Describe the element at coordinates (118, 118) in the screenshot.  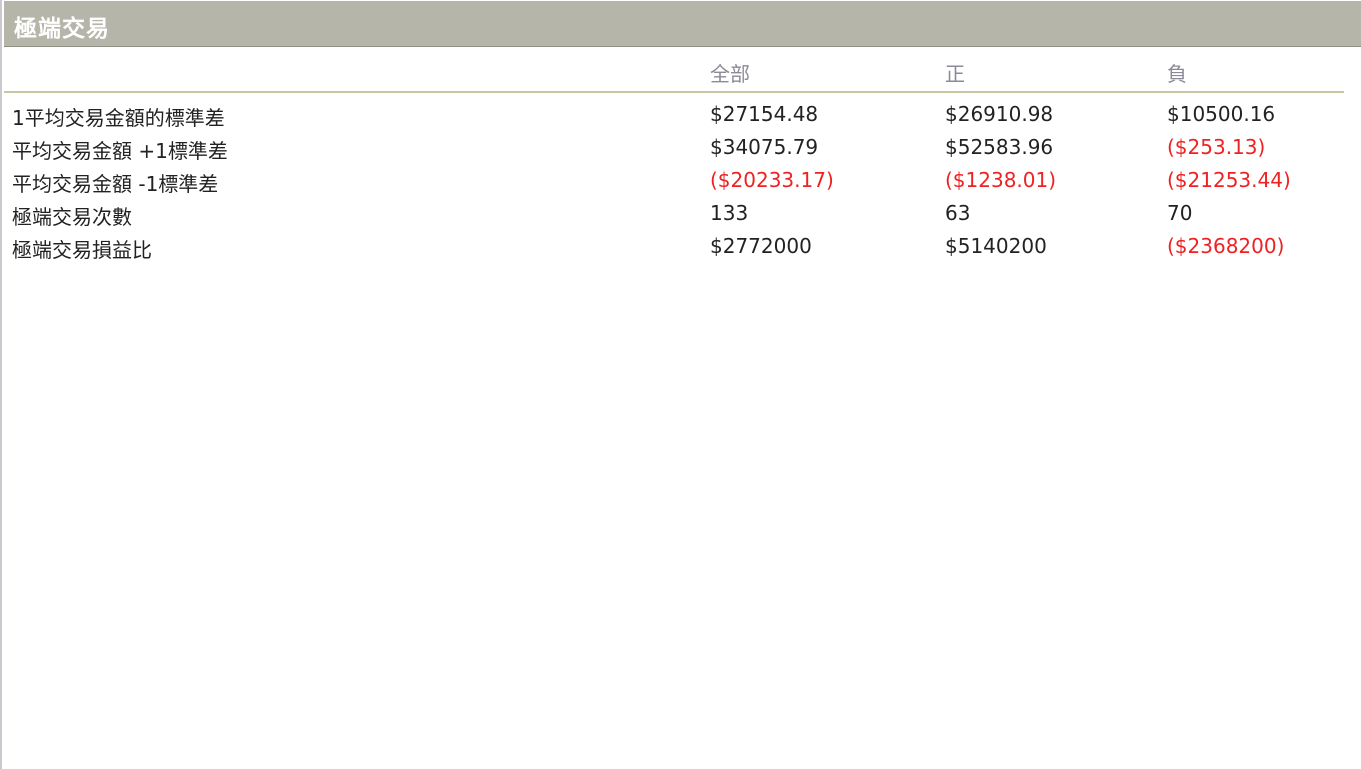
I see `row-label: 1平均交易金額的標準差` at that location.